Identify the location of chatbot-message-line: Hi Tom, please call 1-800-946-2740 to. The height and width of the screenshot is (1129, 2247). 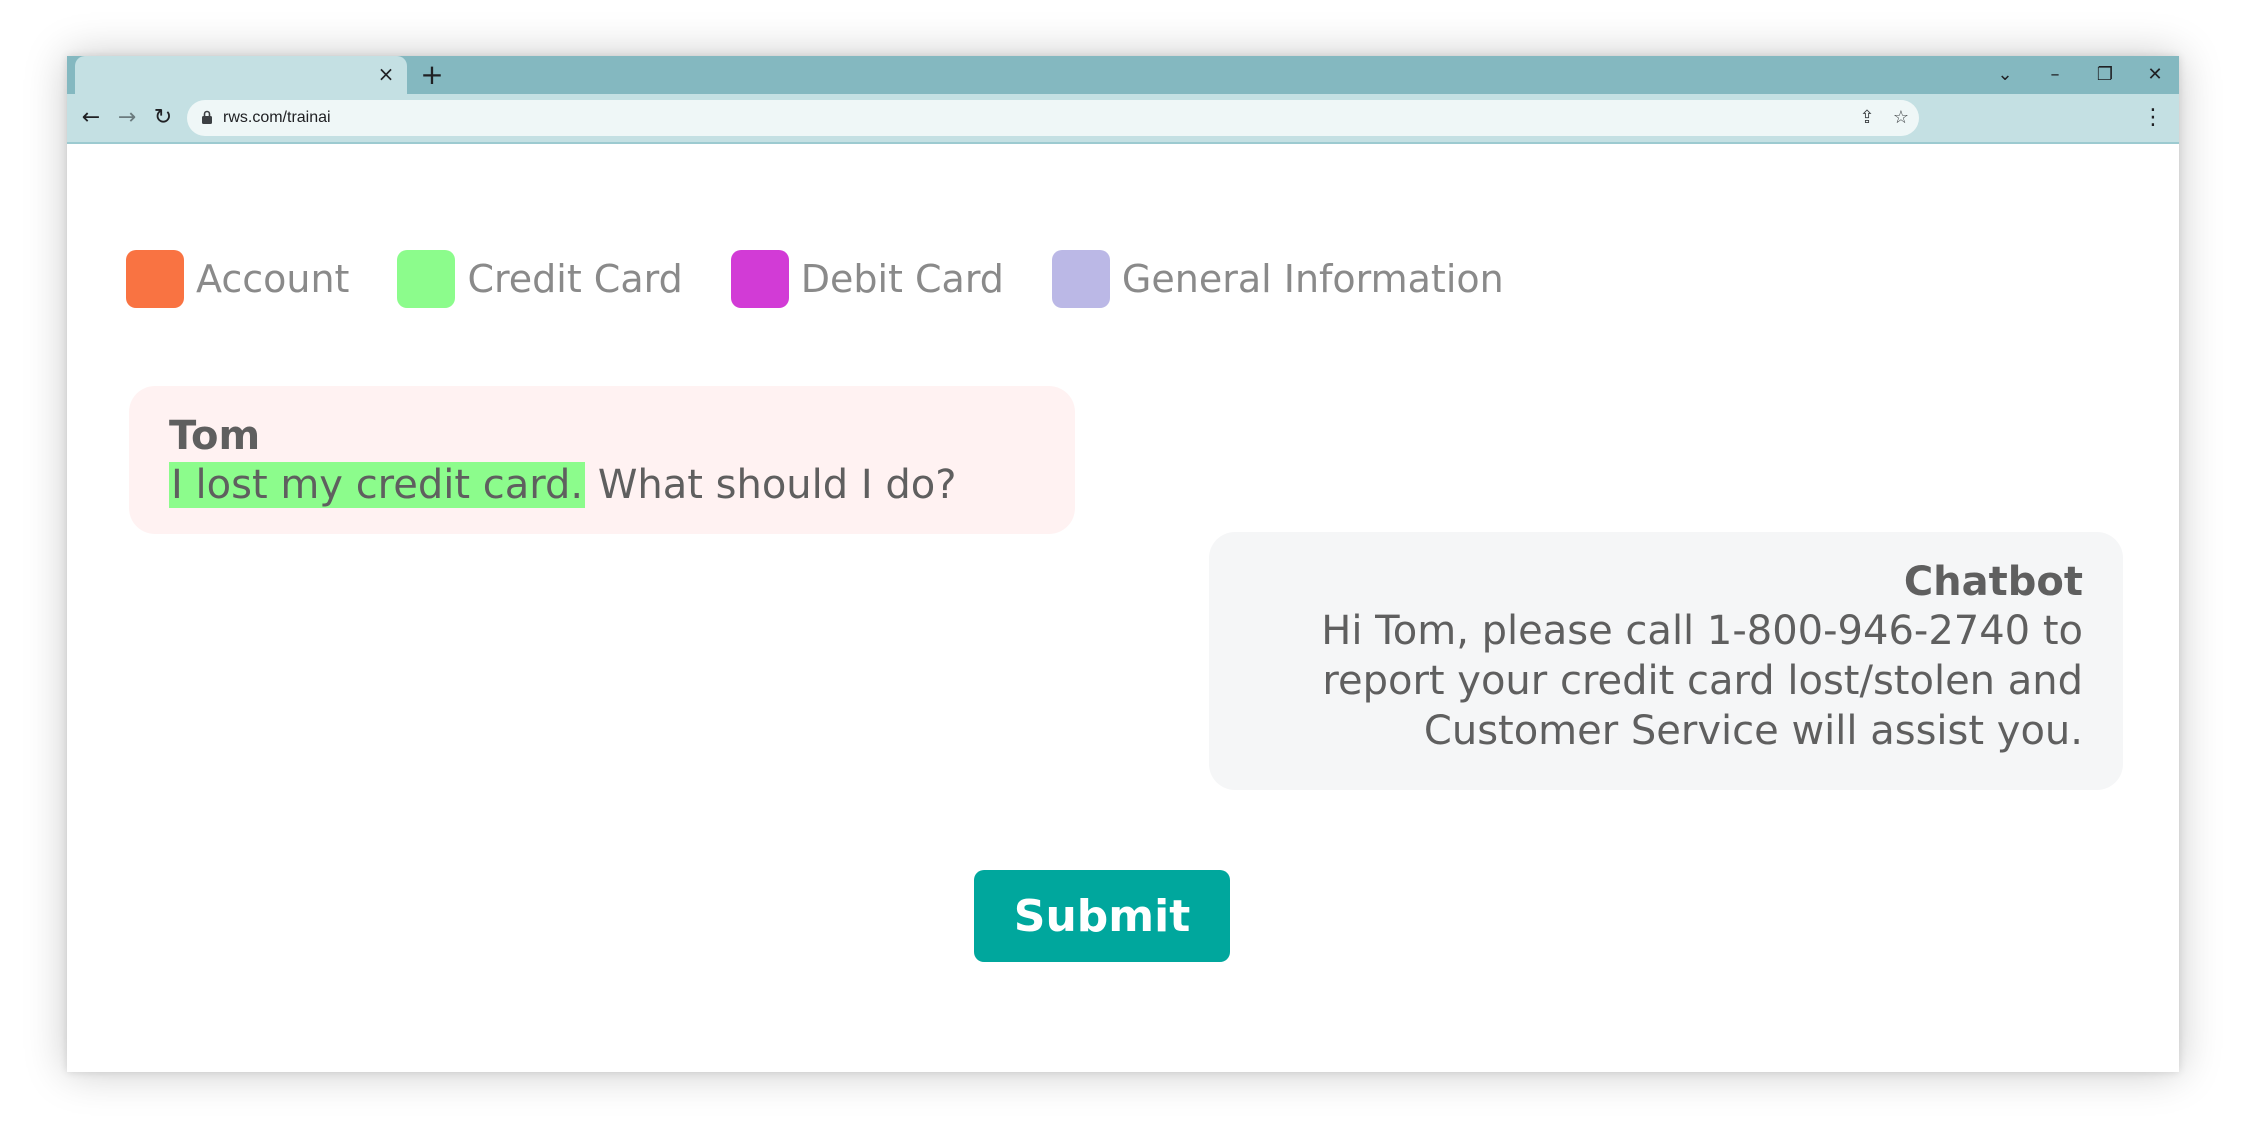
(1666, 631).